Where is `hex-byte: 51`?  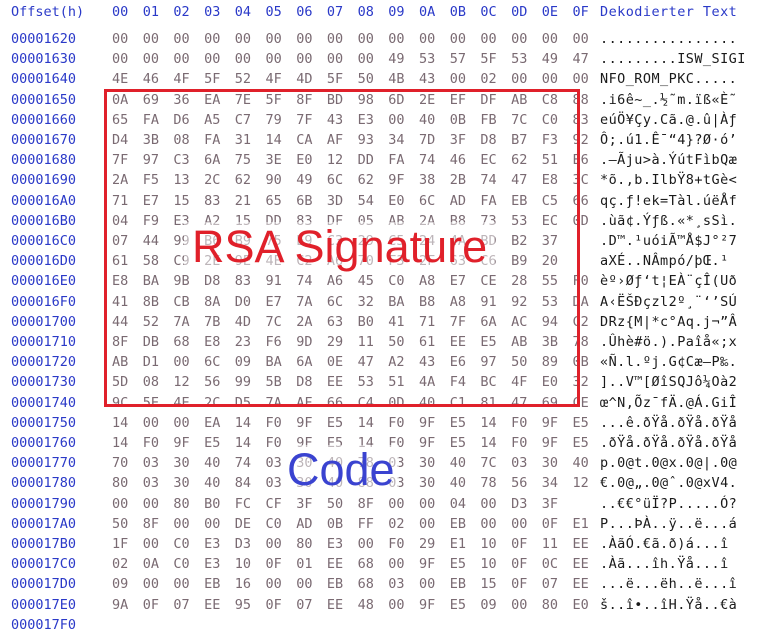 hex-byte: 51 is located at coordinates (396, 382).